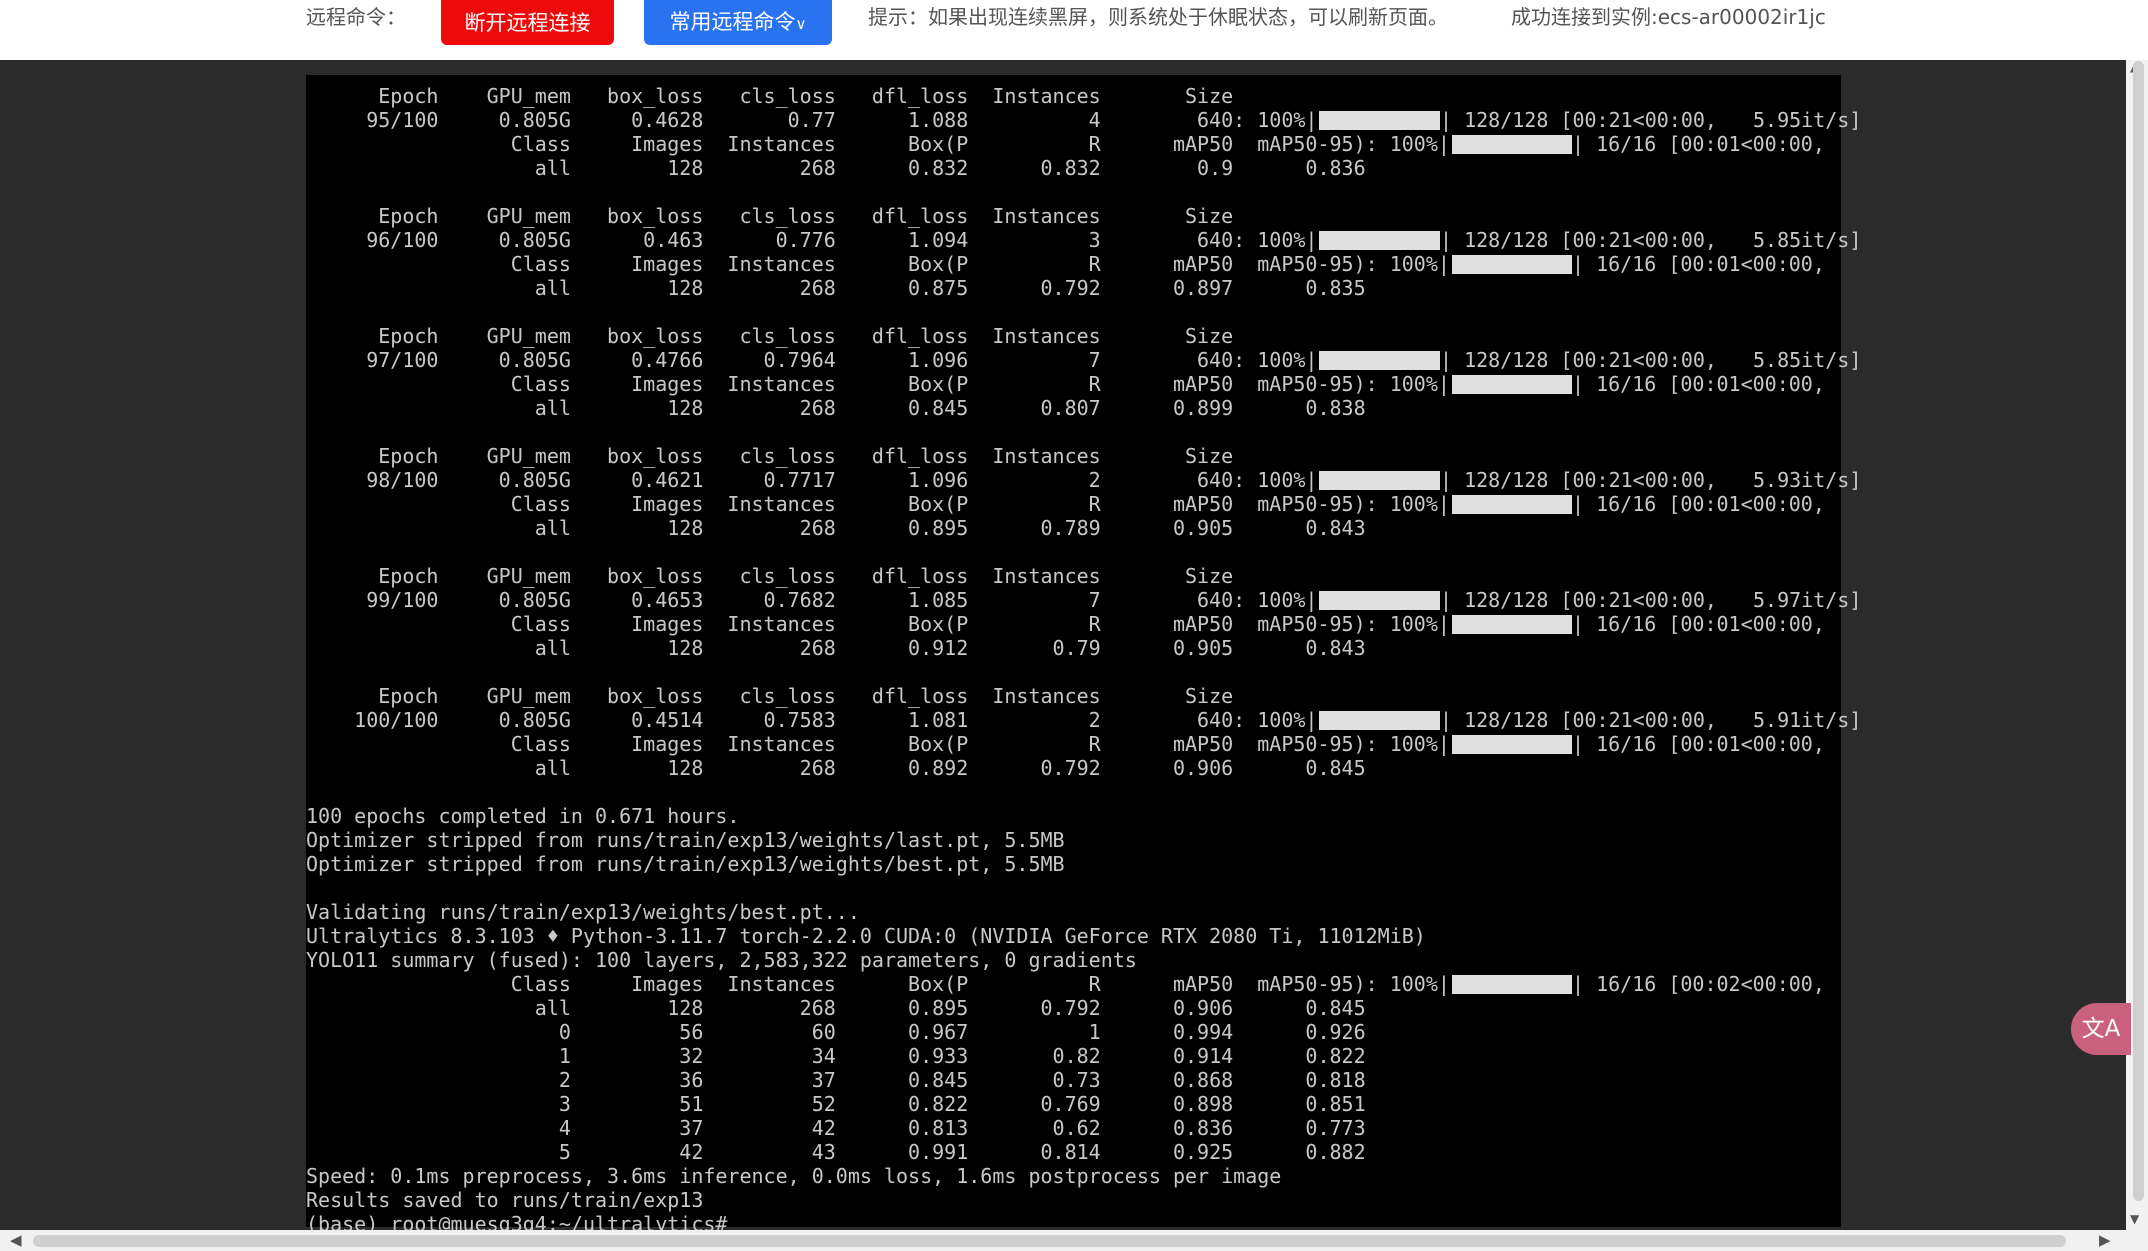  I want to click on terminal-line: 3 51 52 0.822 0.769 0.898 0.851, so click(836, 1104).